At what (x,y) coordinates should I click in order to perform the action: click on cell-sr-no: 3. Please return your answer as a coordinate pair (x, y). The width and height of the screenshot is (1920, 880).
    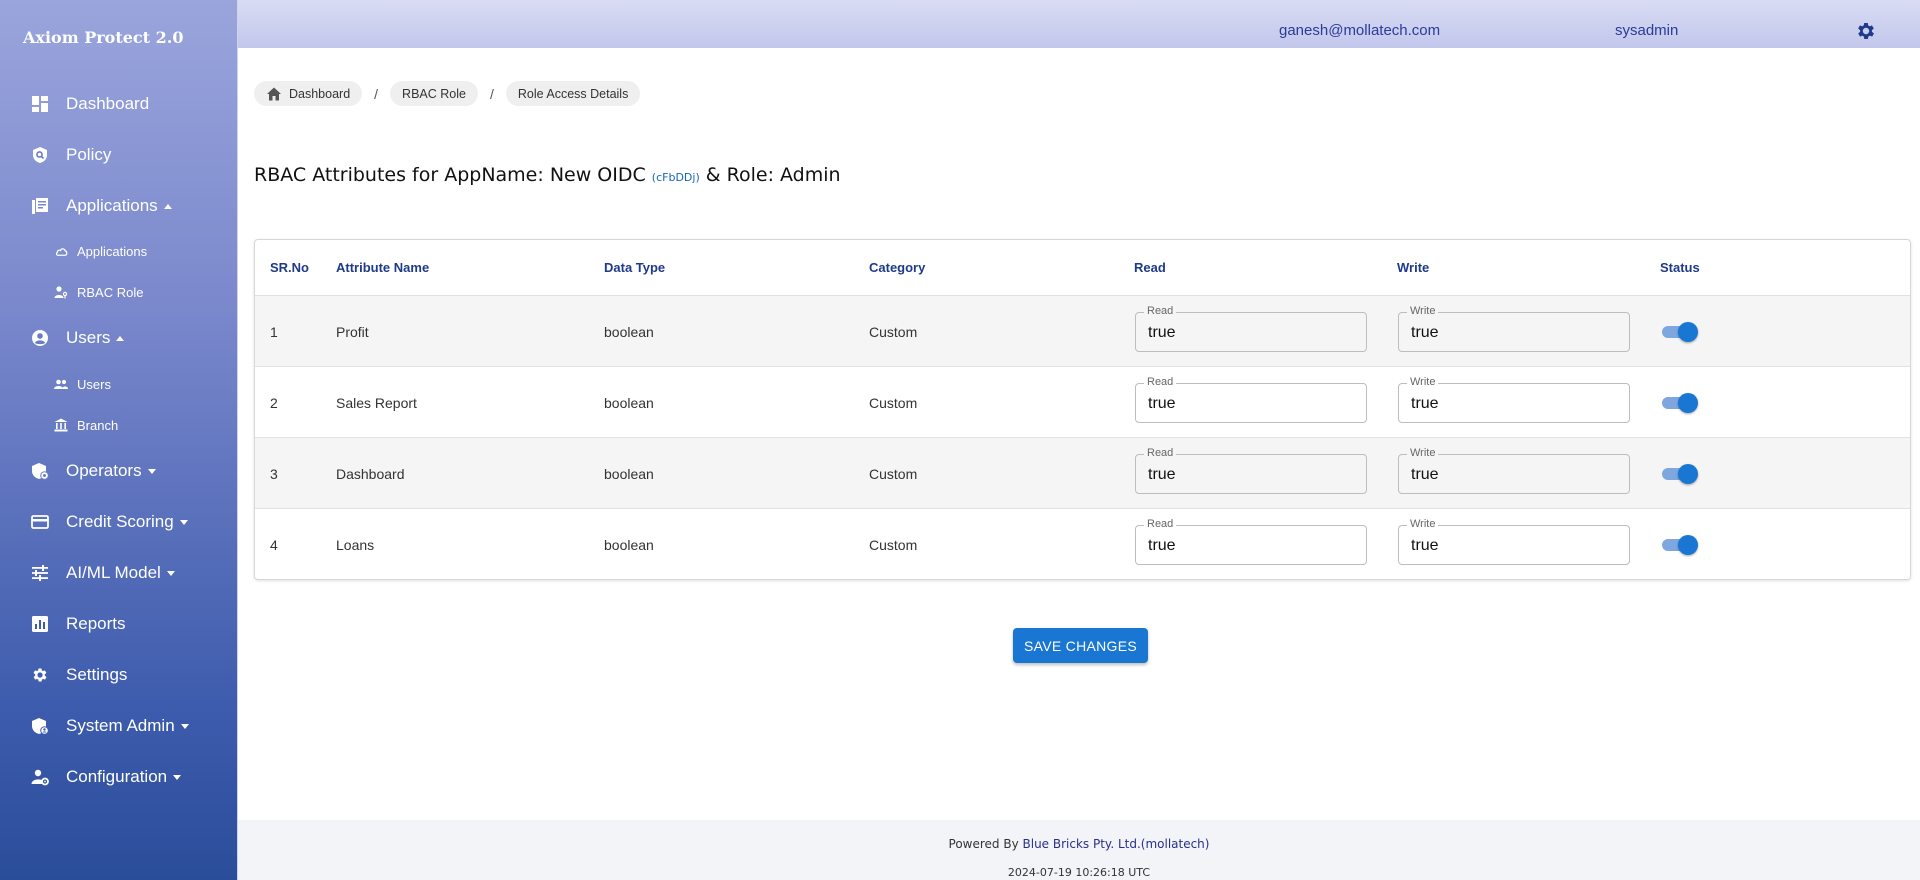
    Looking at the image, I should click on (274, 474).